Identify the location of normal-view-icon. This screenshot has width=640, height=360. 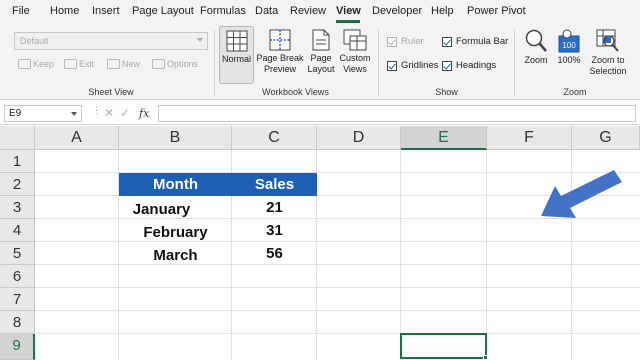
(236, 41).